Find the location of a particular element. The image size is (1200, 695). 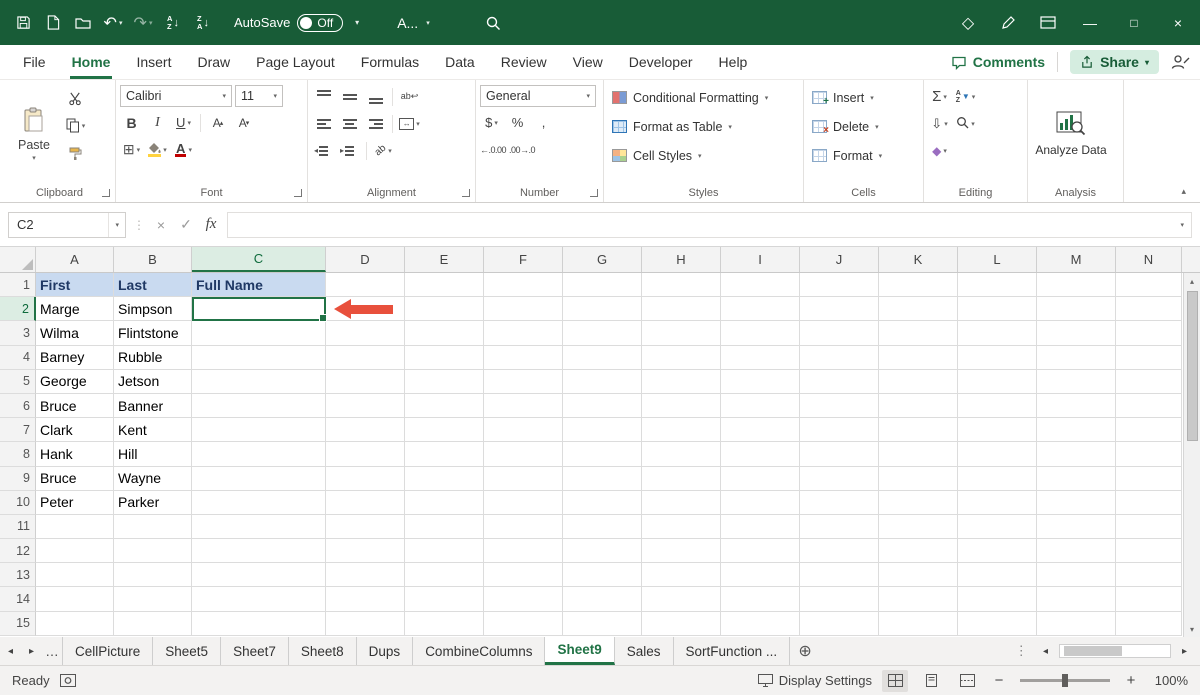

clear-dropdown-icon: ▾ is located at coordinates (945, 151).